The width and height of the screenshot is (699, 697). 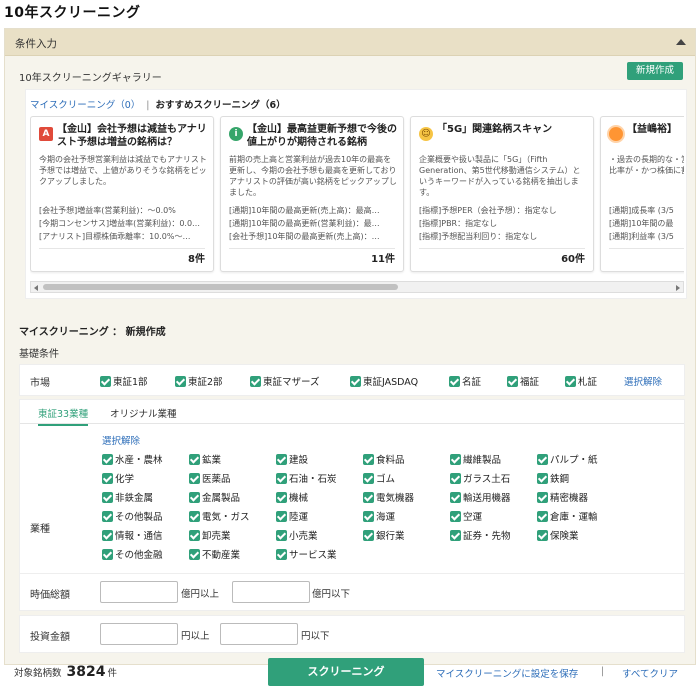 I want to click on market-checkbox: 東証マザーズ, so click(x=285, y=381).